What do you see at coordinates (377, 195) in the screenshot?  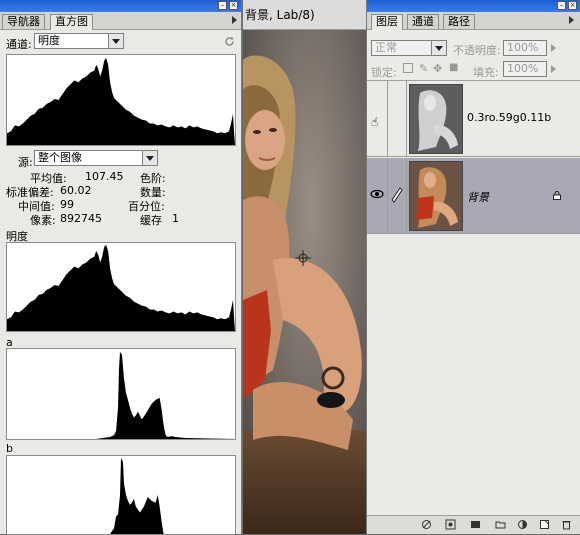 I see `visibility-toggle` at bounding box center [377, 195].